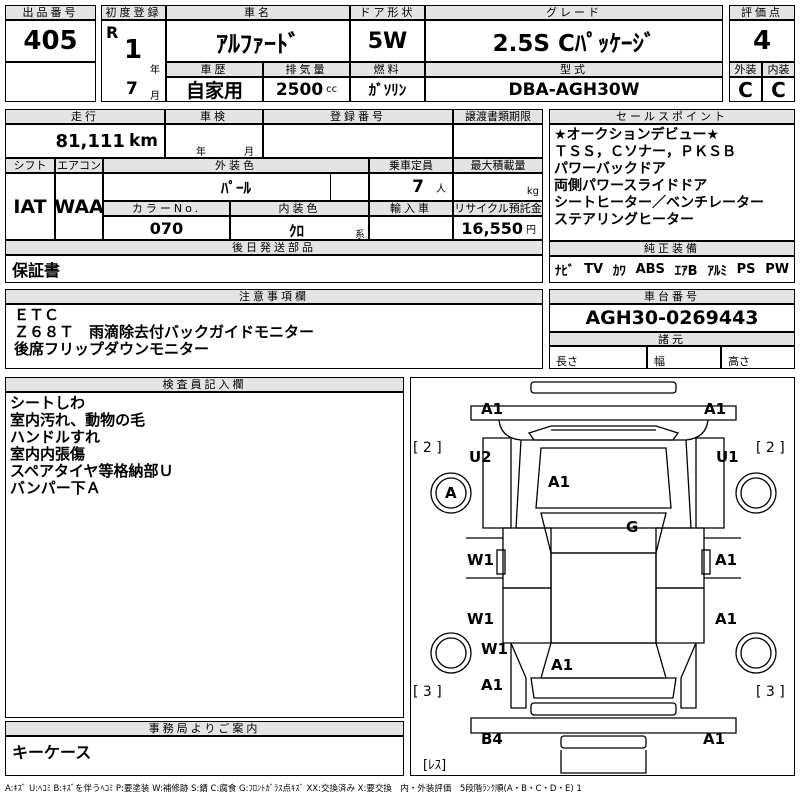 The height and width of the screenshot is (800, 800). I want to click on load-label: 最大積載量, so click(498, 165).